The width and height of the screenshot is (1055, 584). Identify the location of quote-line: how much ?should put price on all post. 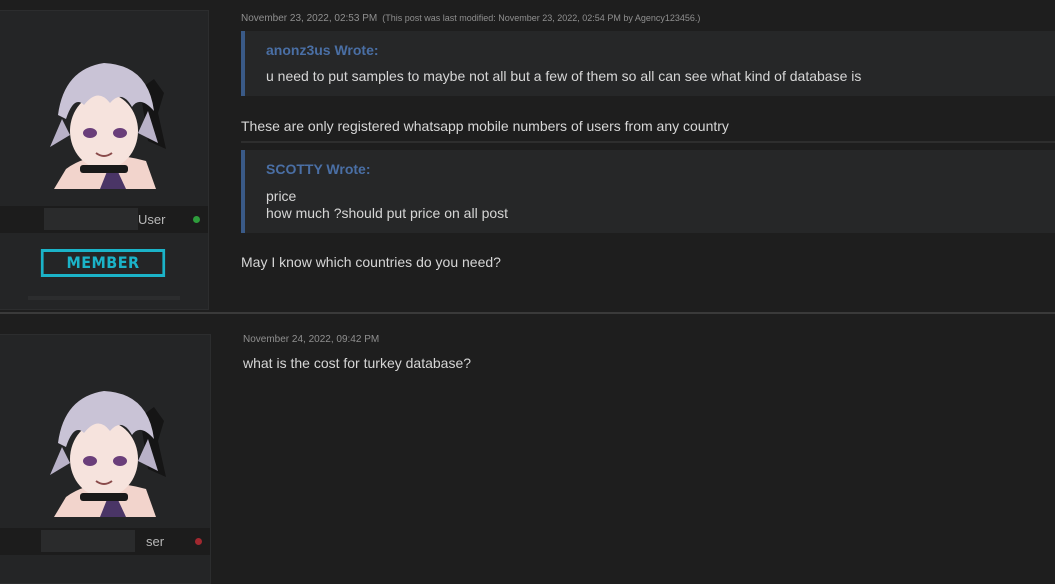
(387, 213).